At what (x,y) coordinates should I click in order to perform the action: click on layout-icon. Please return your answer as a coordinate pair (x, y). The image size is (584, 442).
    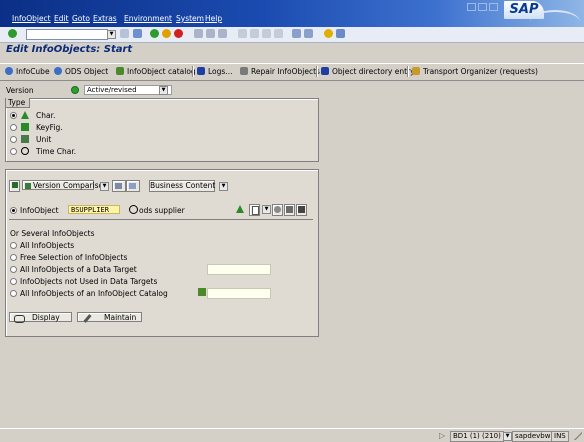
    Looking at the image, I should click on (340, 33).